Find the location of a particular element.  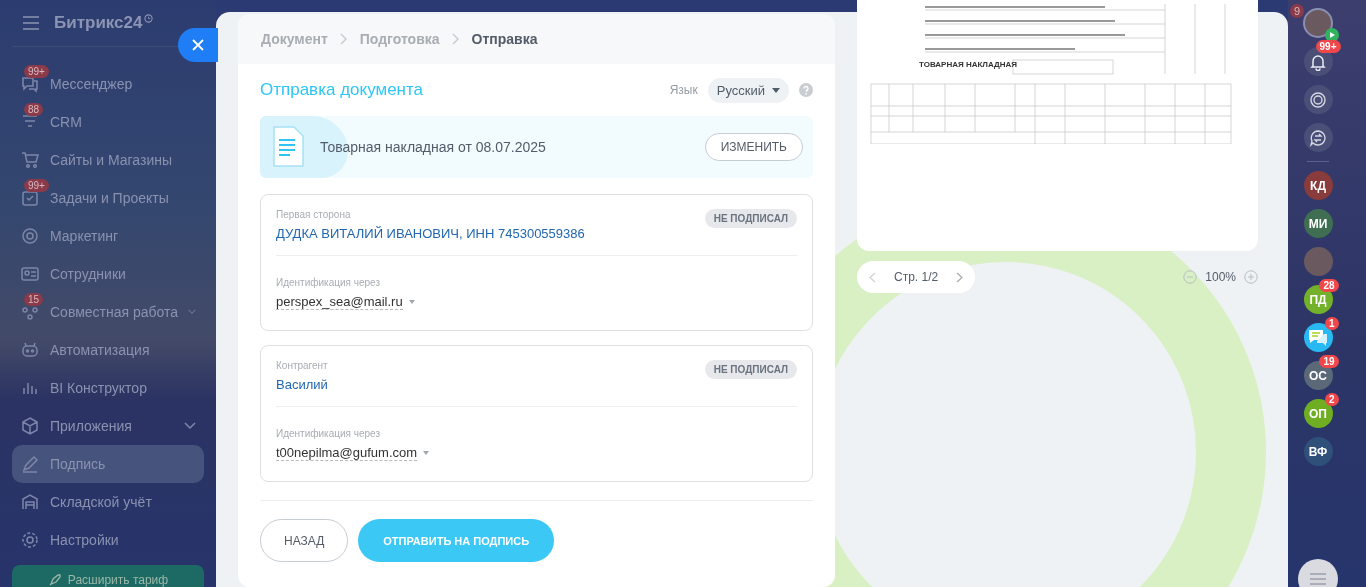

sidebar-item: 15 Совместная работа is located at coordinates (108, 312).